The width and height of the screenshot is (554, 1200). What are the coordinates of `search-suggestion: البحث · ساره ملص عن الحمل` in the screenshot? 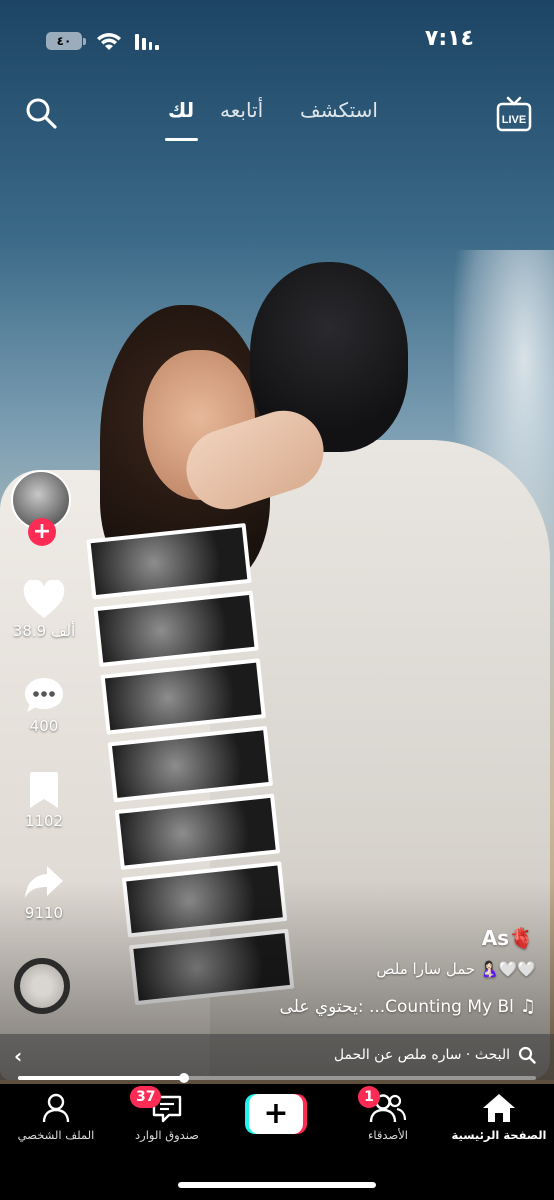 It's located at (435, 1055).